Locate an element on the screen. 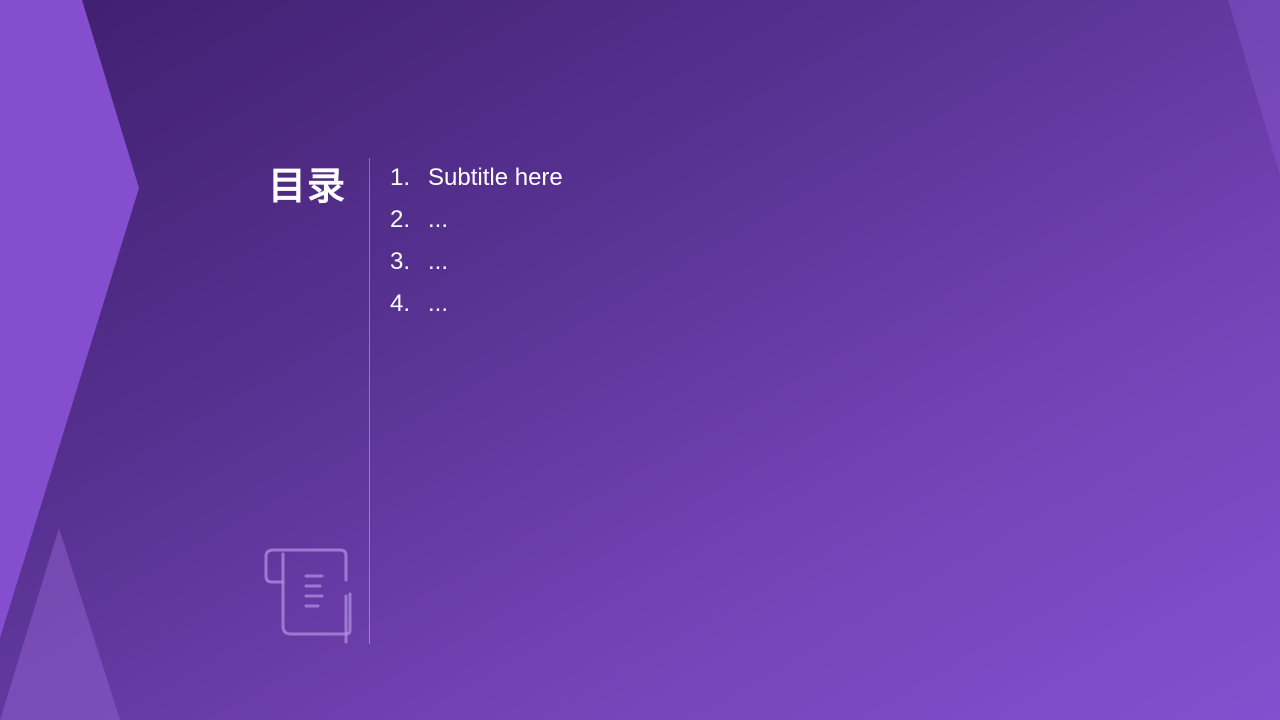  toc-item-number: 2. is located at coordinates (400, 219).